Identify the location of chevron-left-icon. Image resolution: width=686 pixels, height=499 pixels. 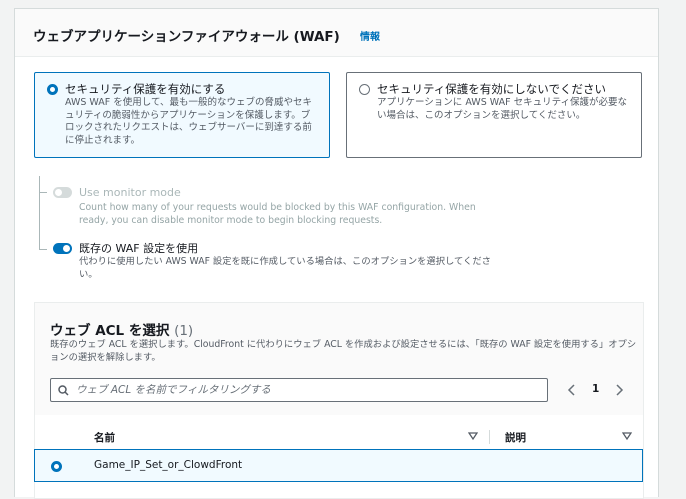
(572, 390).